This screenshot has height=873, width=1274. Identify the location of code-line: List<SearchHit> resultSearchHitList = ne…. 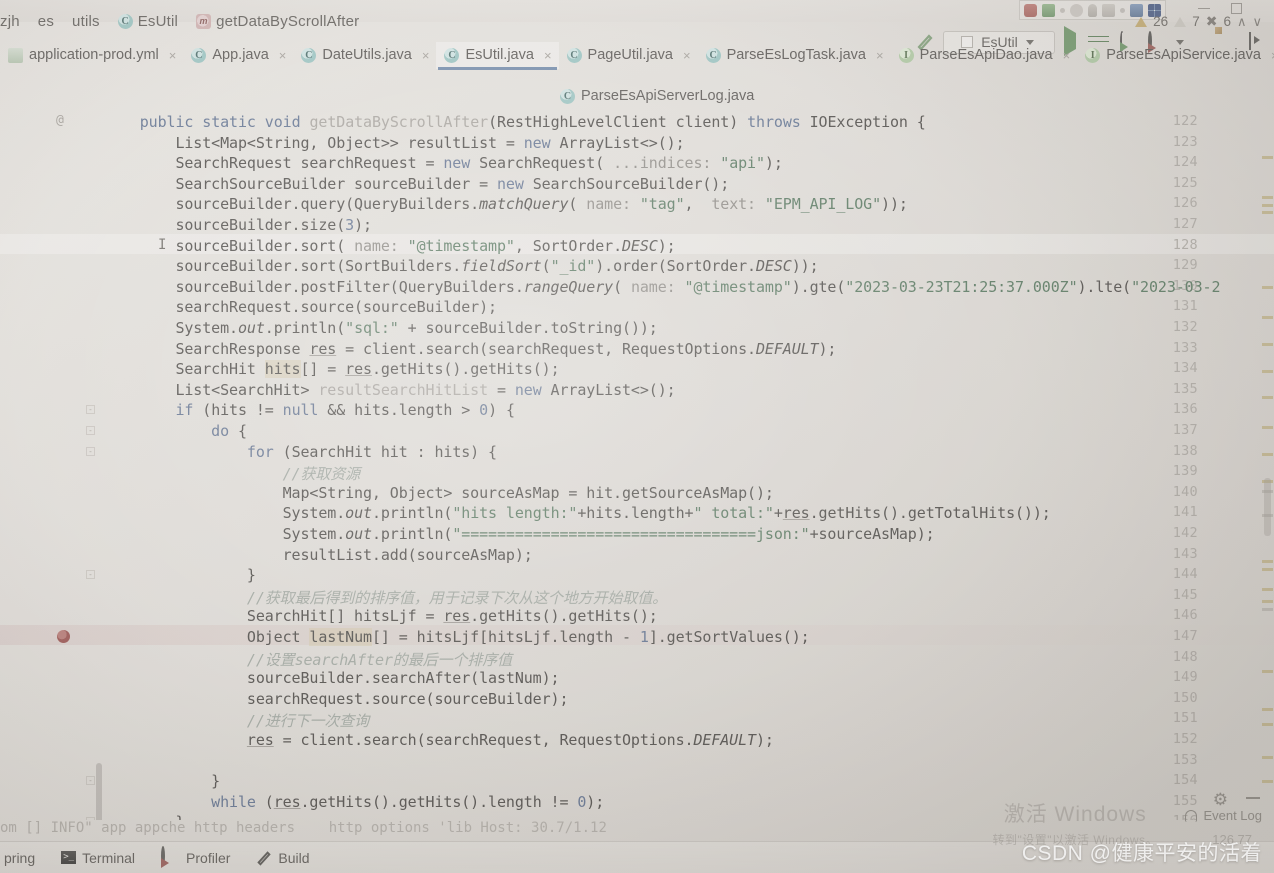
(389, 390).